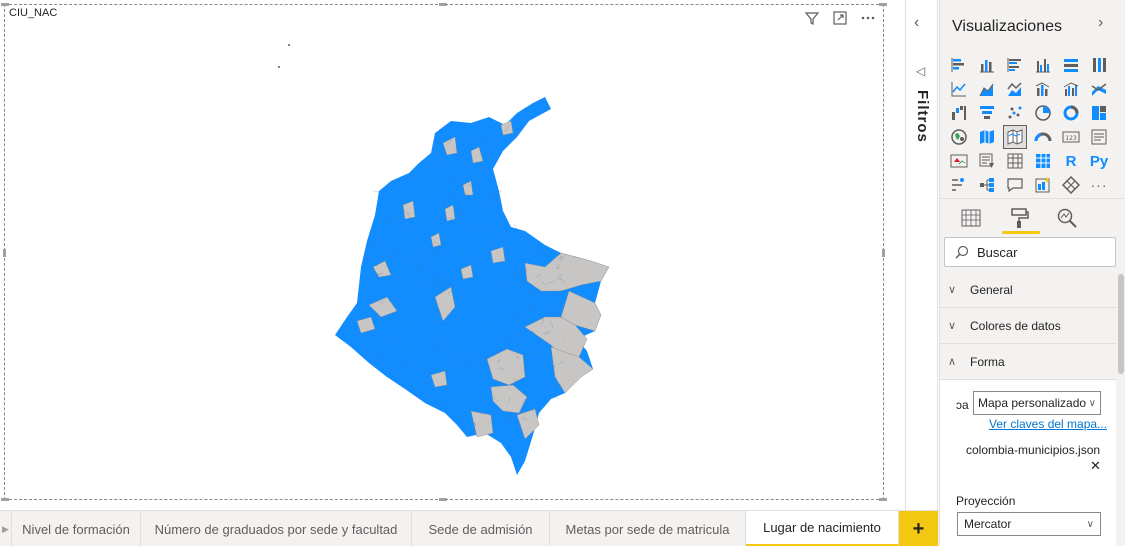 This screenshot has width=1125, height=546. I want to click on paint-roller-icon, so click(1020, 218).